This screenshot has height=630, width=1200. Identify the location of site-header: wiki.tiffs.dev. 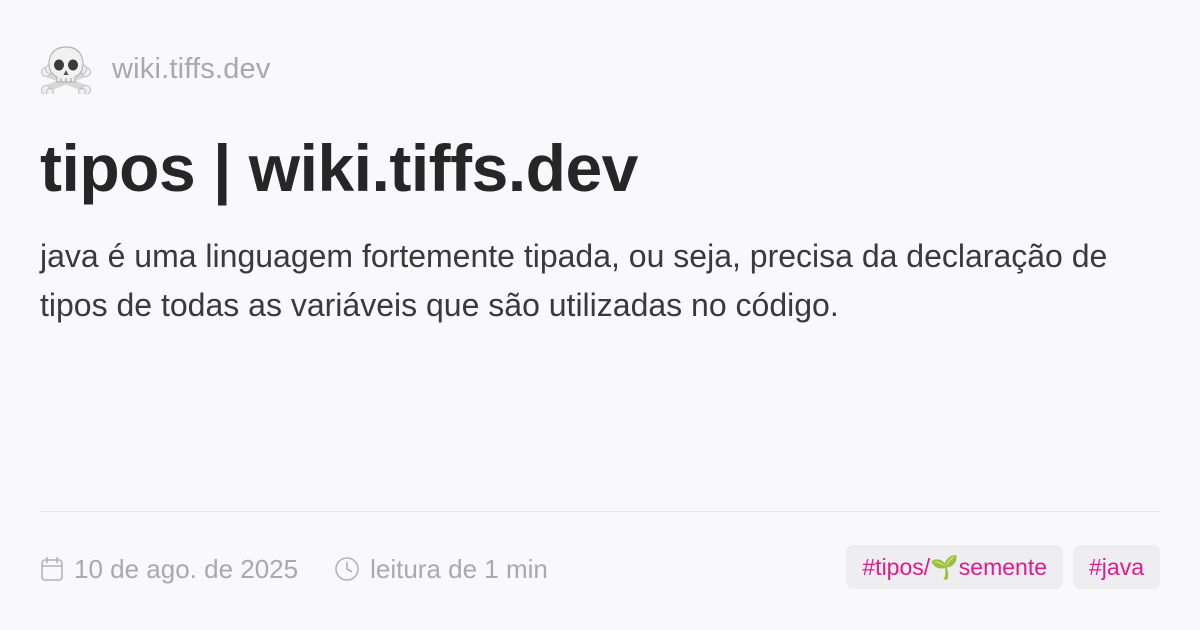
(155, 69).